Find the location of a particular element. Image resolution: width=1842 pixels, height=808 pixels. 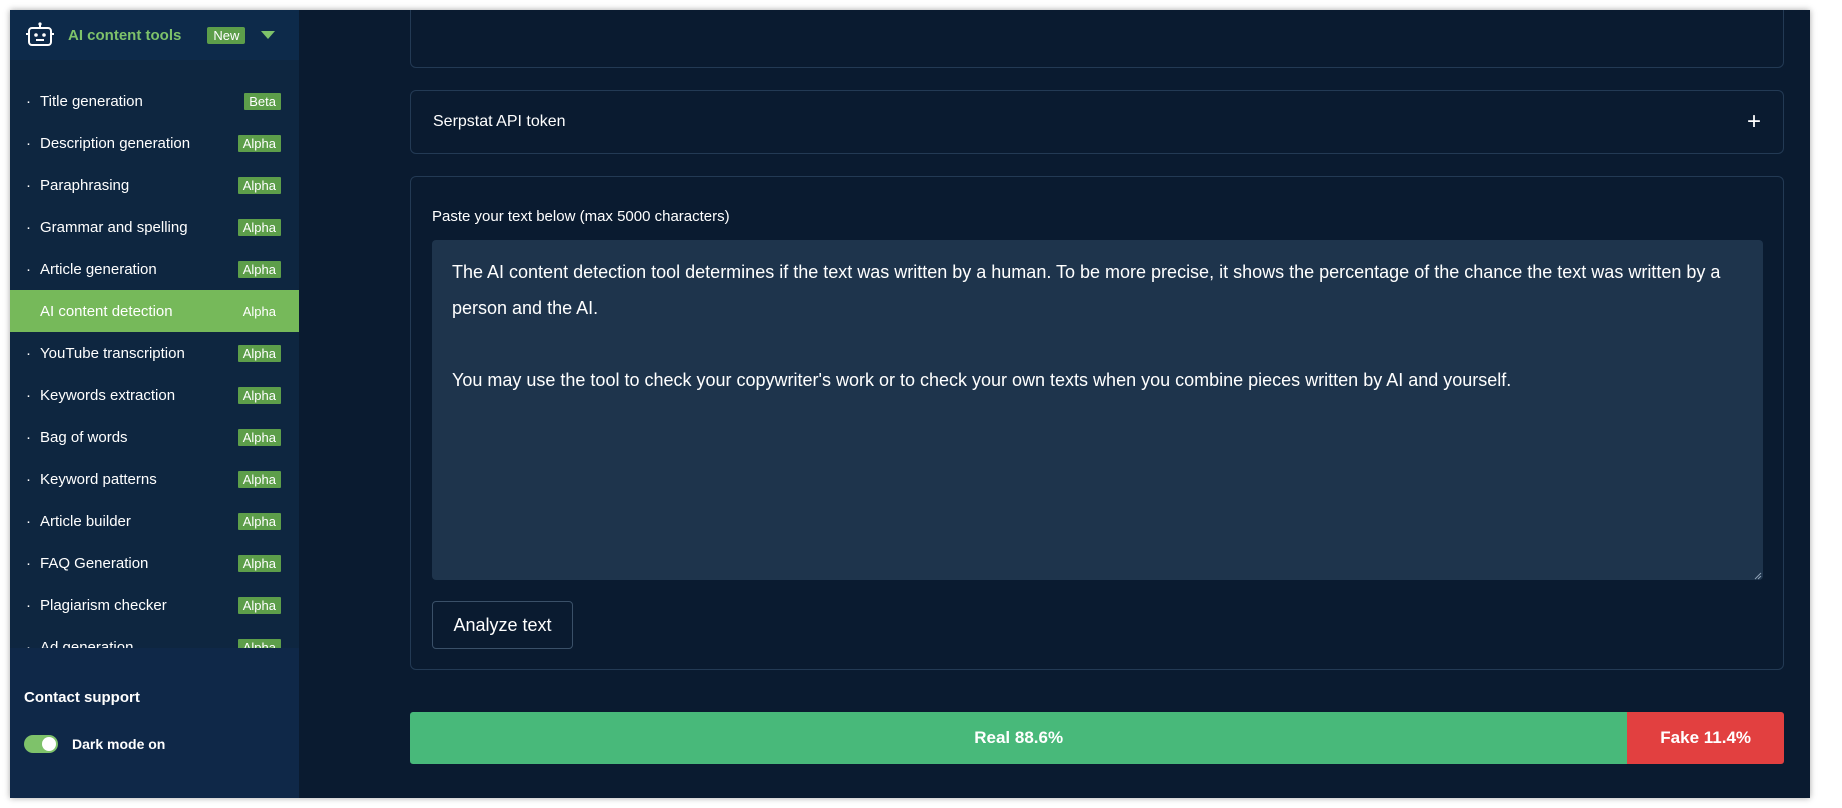

analyze-text-button: Analyze text is located at coordinates (502, 625).